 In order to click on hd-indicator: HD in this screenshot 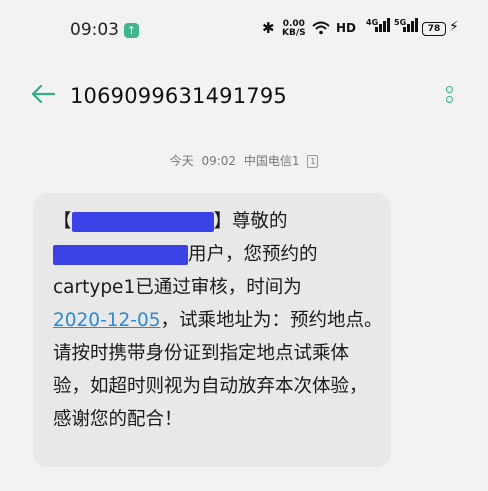, I will do `click(346, 28)`.